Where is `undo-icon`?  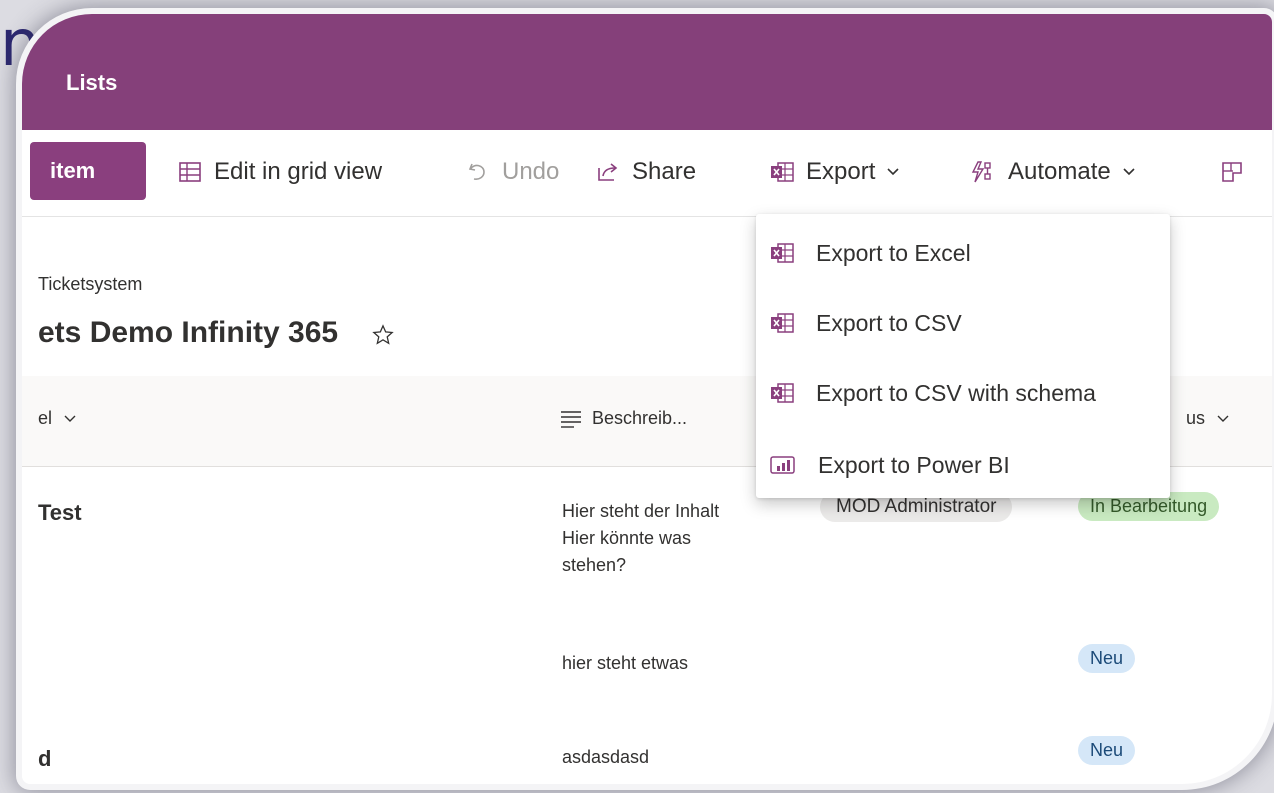
undo-icon is located at coordinates (478, 172).